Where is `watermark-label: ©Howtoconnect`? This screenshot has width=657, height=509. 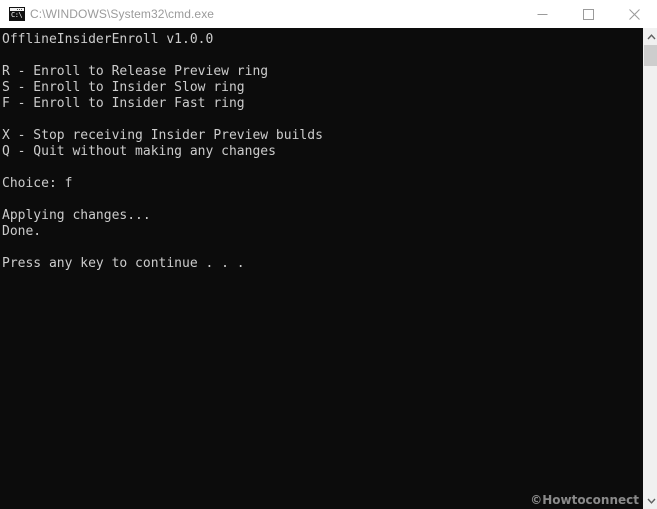 watermark-label: ©Howtoconnect is located at coordinates (584, 500).